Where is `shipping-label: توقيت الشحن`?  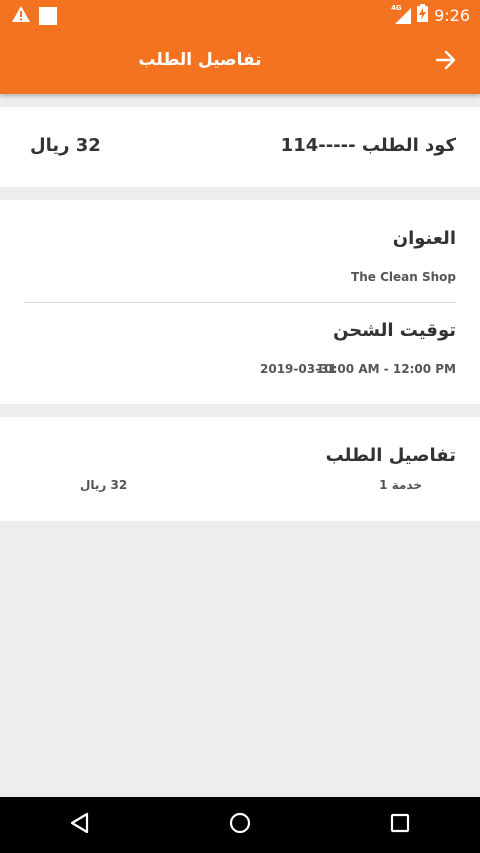 shipping-label: توقيت الشحن is located at coordinates (394, 330).